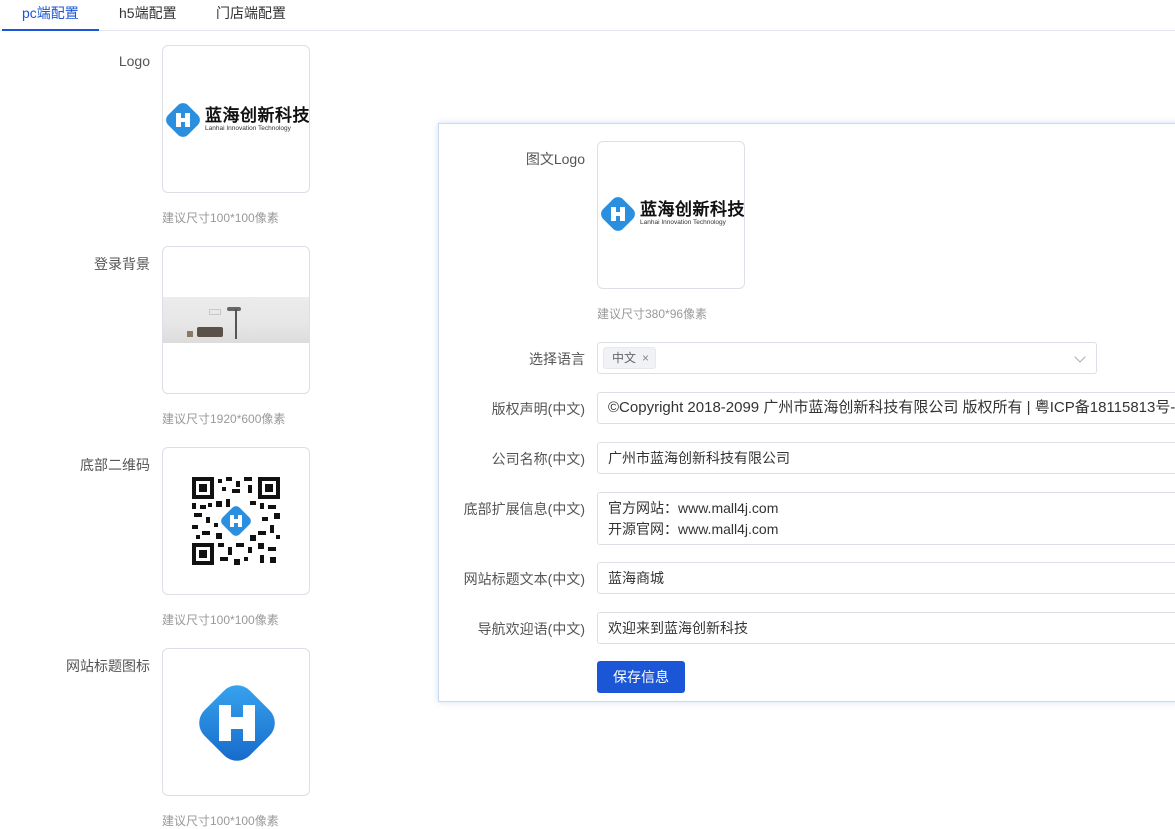 Image resolution: width=1175 pixels, height=829 pixels. Describe the element at coordinates (538, 409) in the screenshot. I see `copyright-label: 版权声明(中文)` at that location.